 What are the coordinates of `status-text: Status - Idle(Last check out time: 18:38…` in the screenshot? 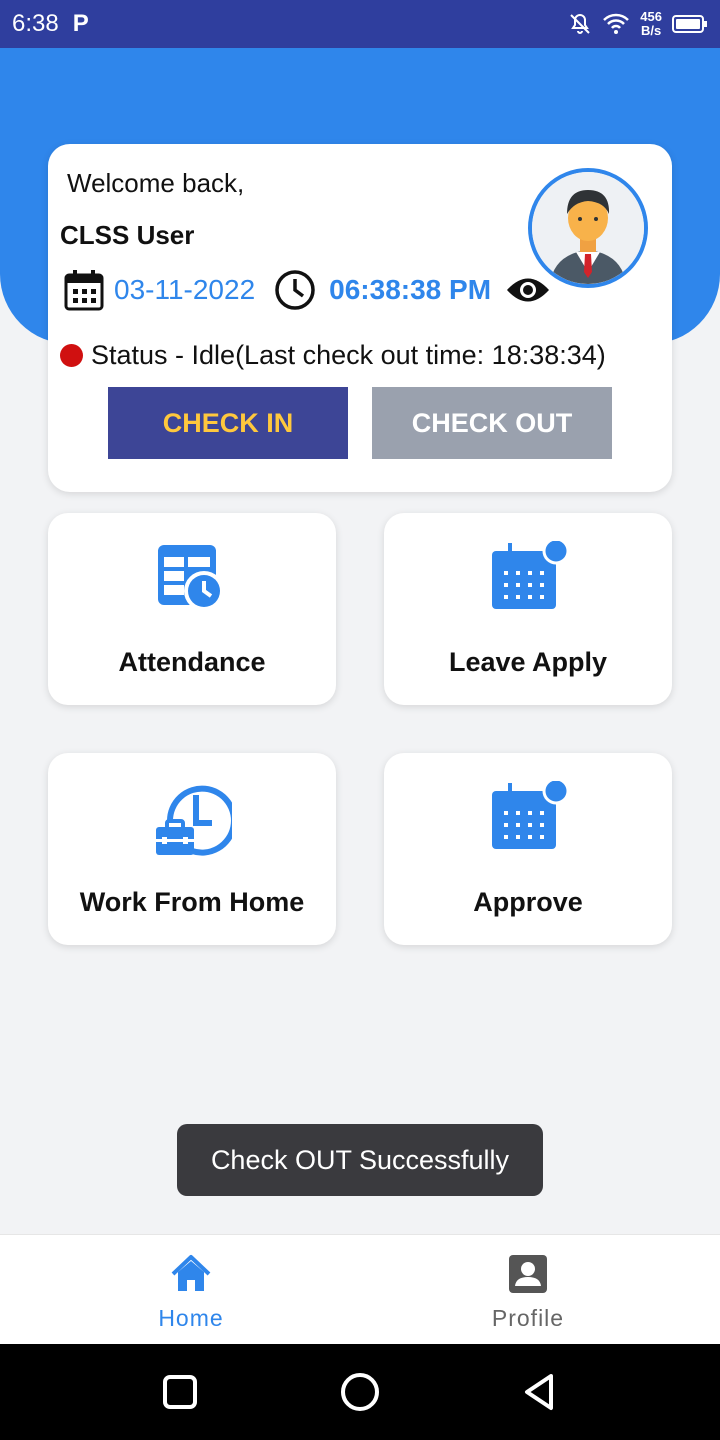 It's located at (348, 355).